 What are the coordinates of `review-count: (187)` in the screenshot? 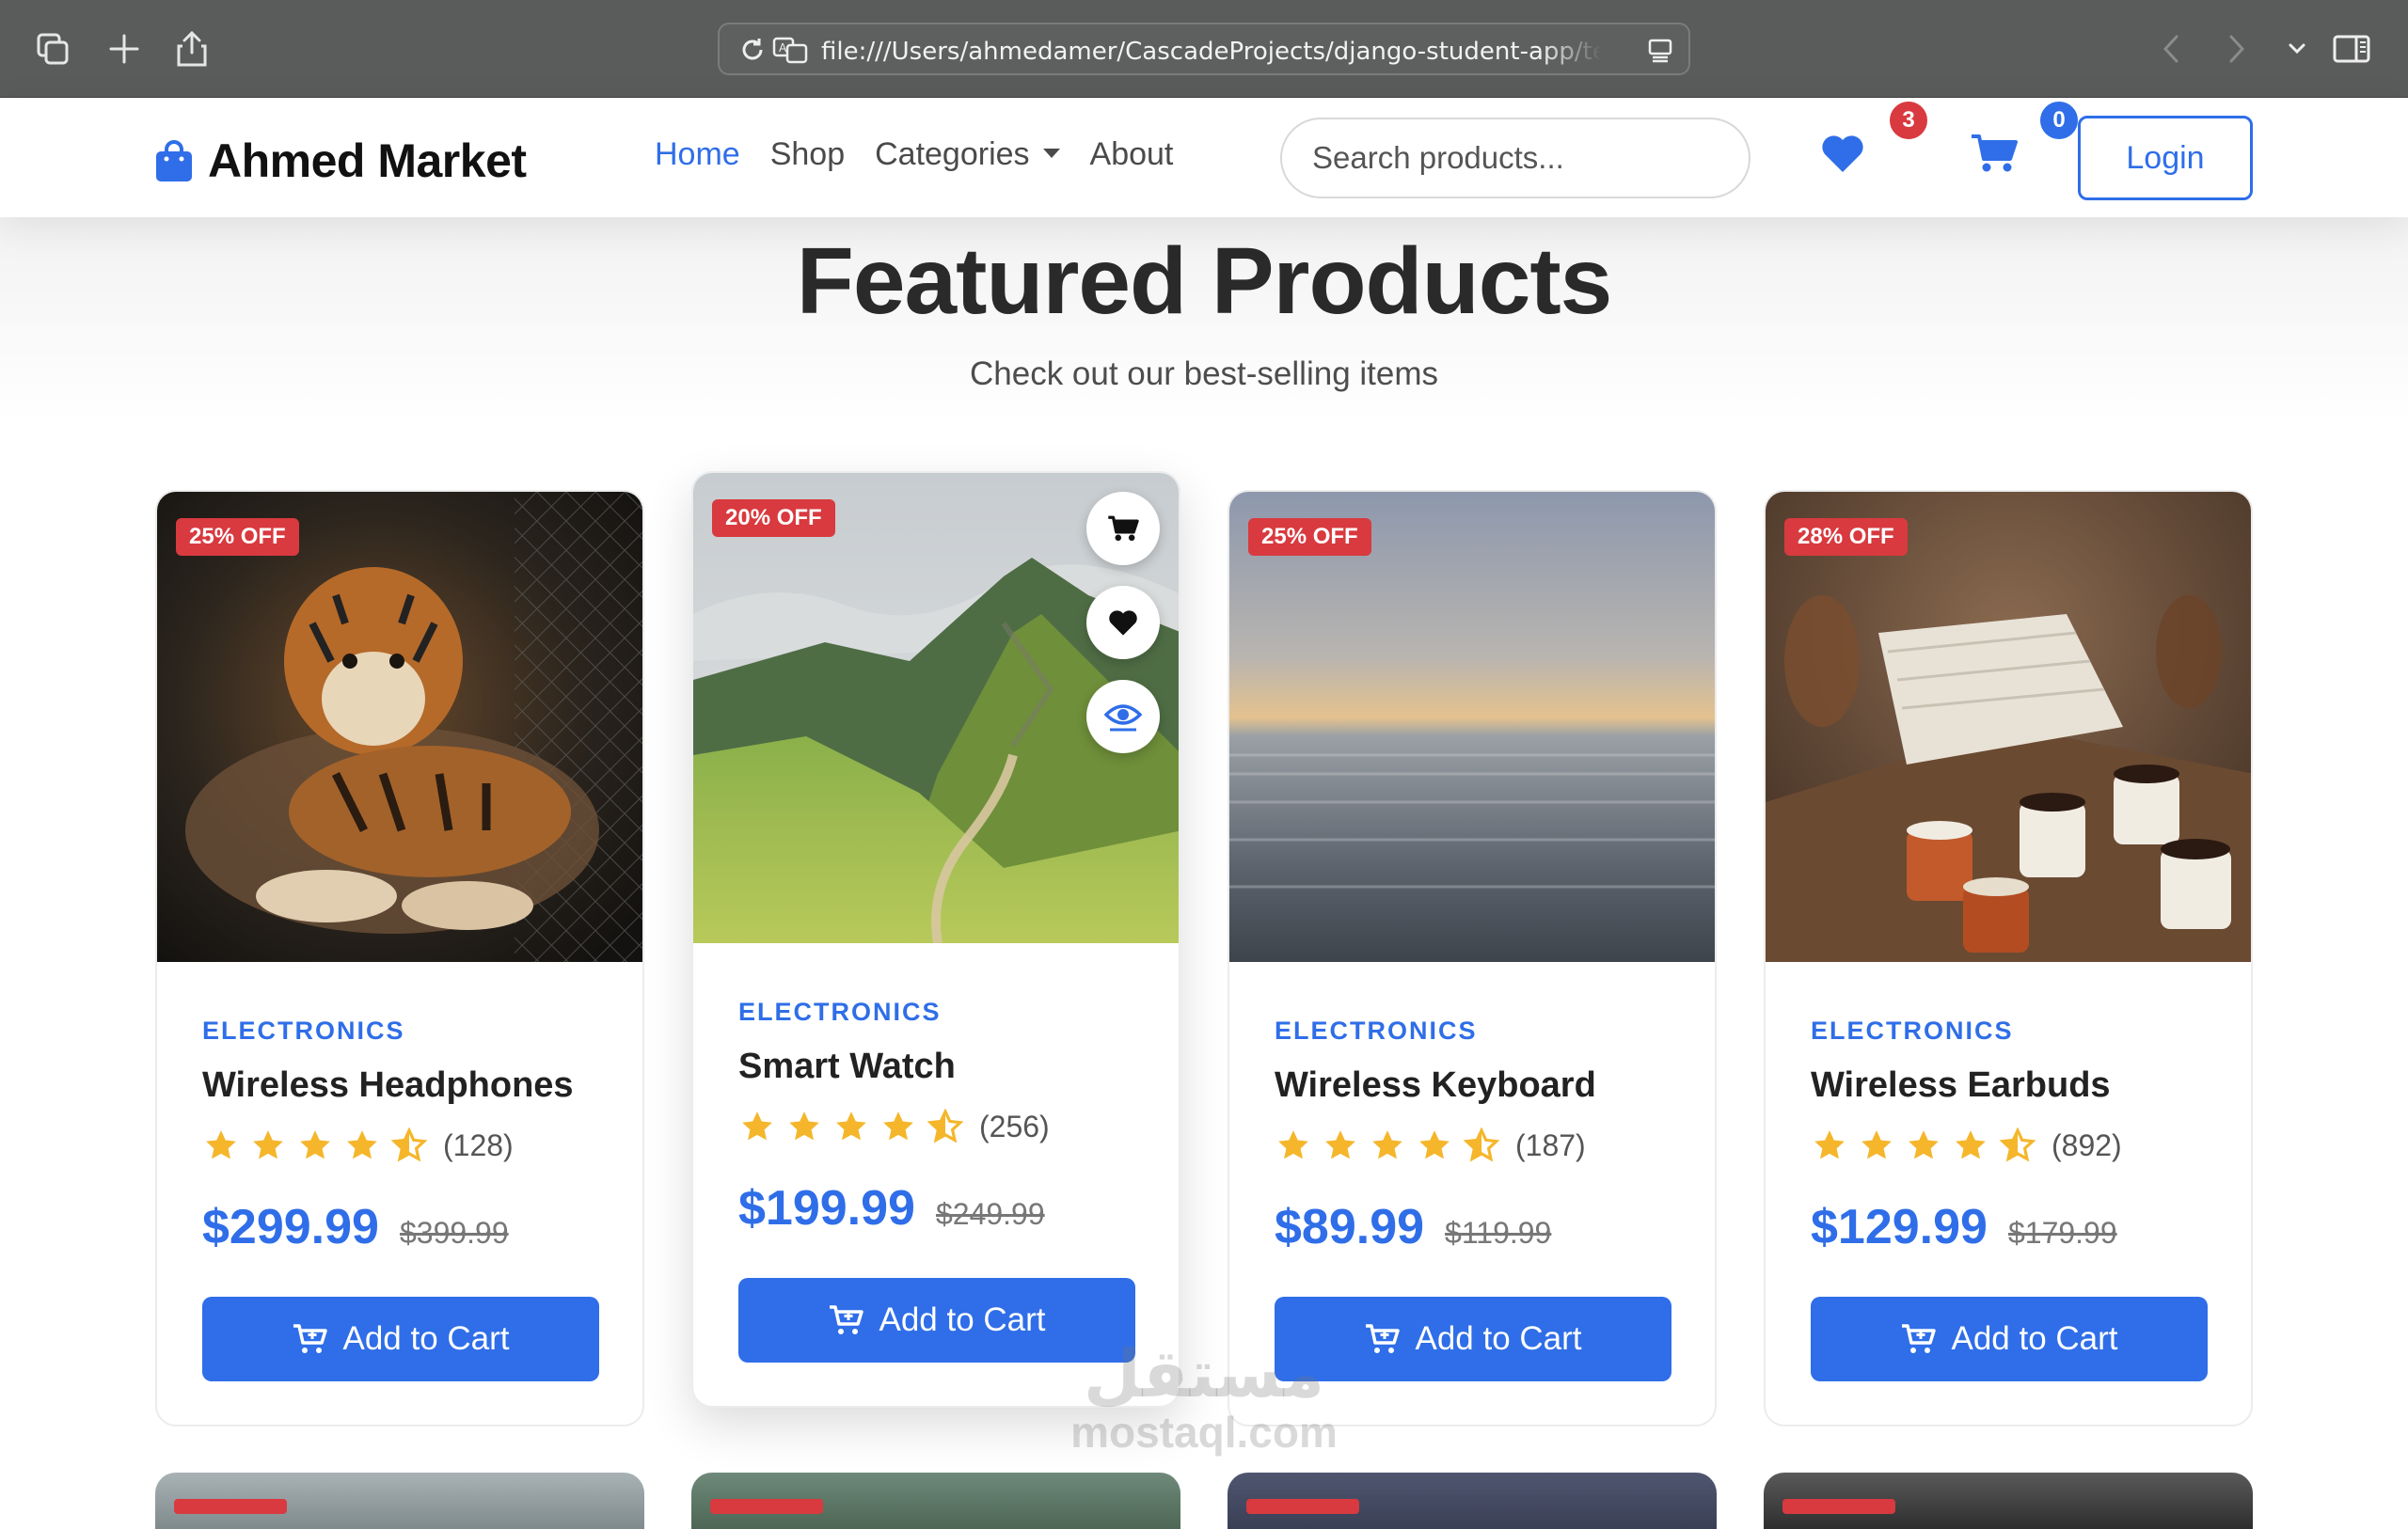 It's located at (1551, 1144).